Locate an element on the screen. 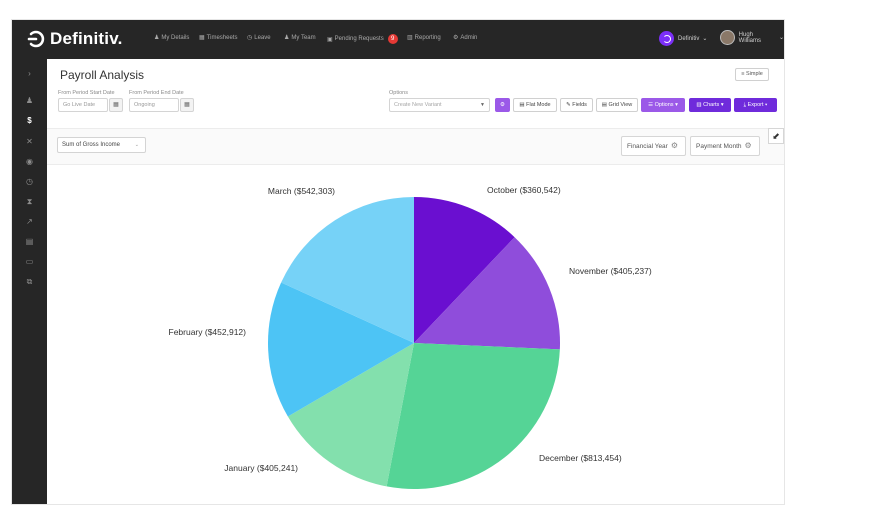 Image resolution: width=876 pixels, height=525 pixels. slice-label: January ($405,241) is located at coordinates (261, 468).